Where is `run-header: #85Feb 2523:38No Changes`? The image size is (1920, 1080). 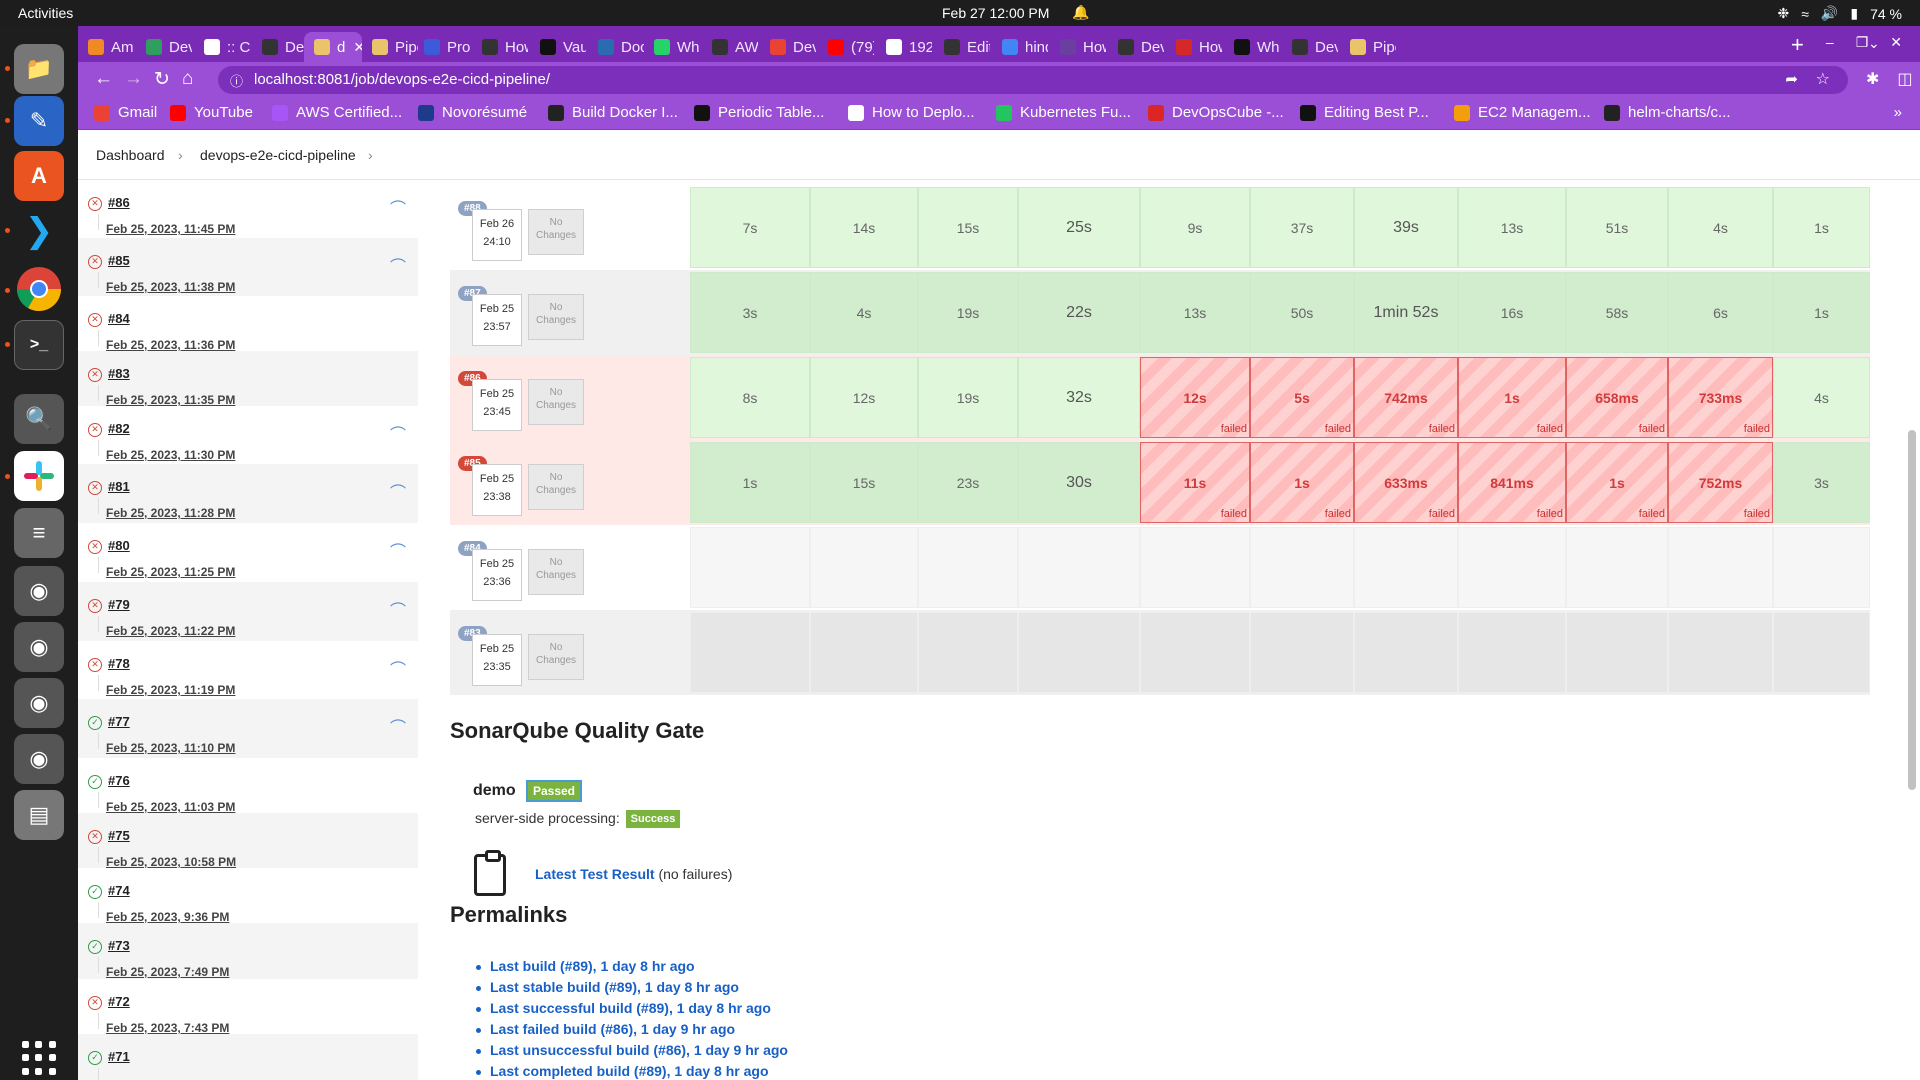 run-header: #85Feb 2523:38No Changes is located at coordinates (567, 482).